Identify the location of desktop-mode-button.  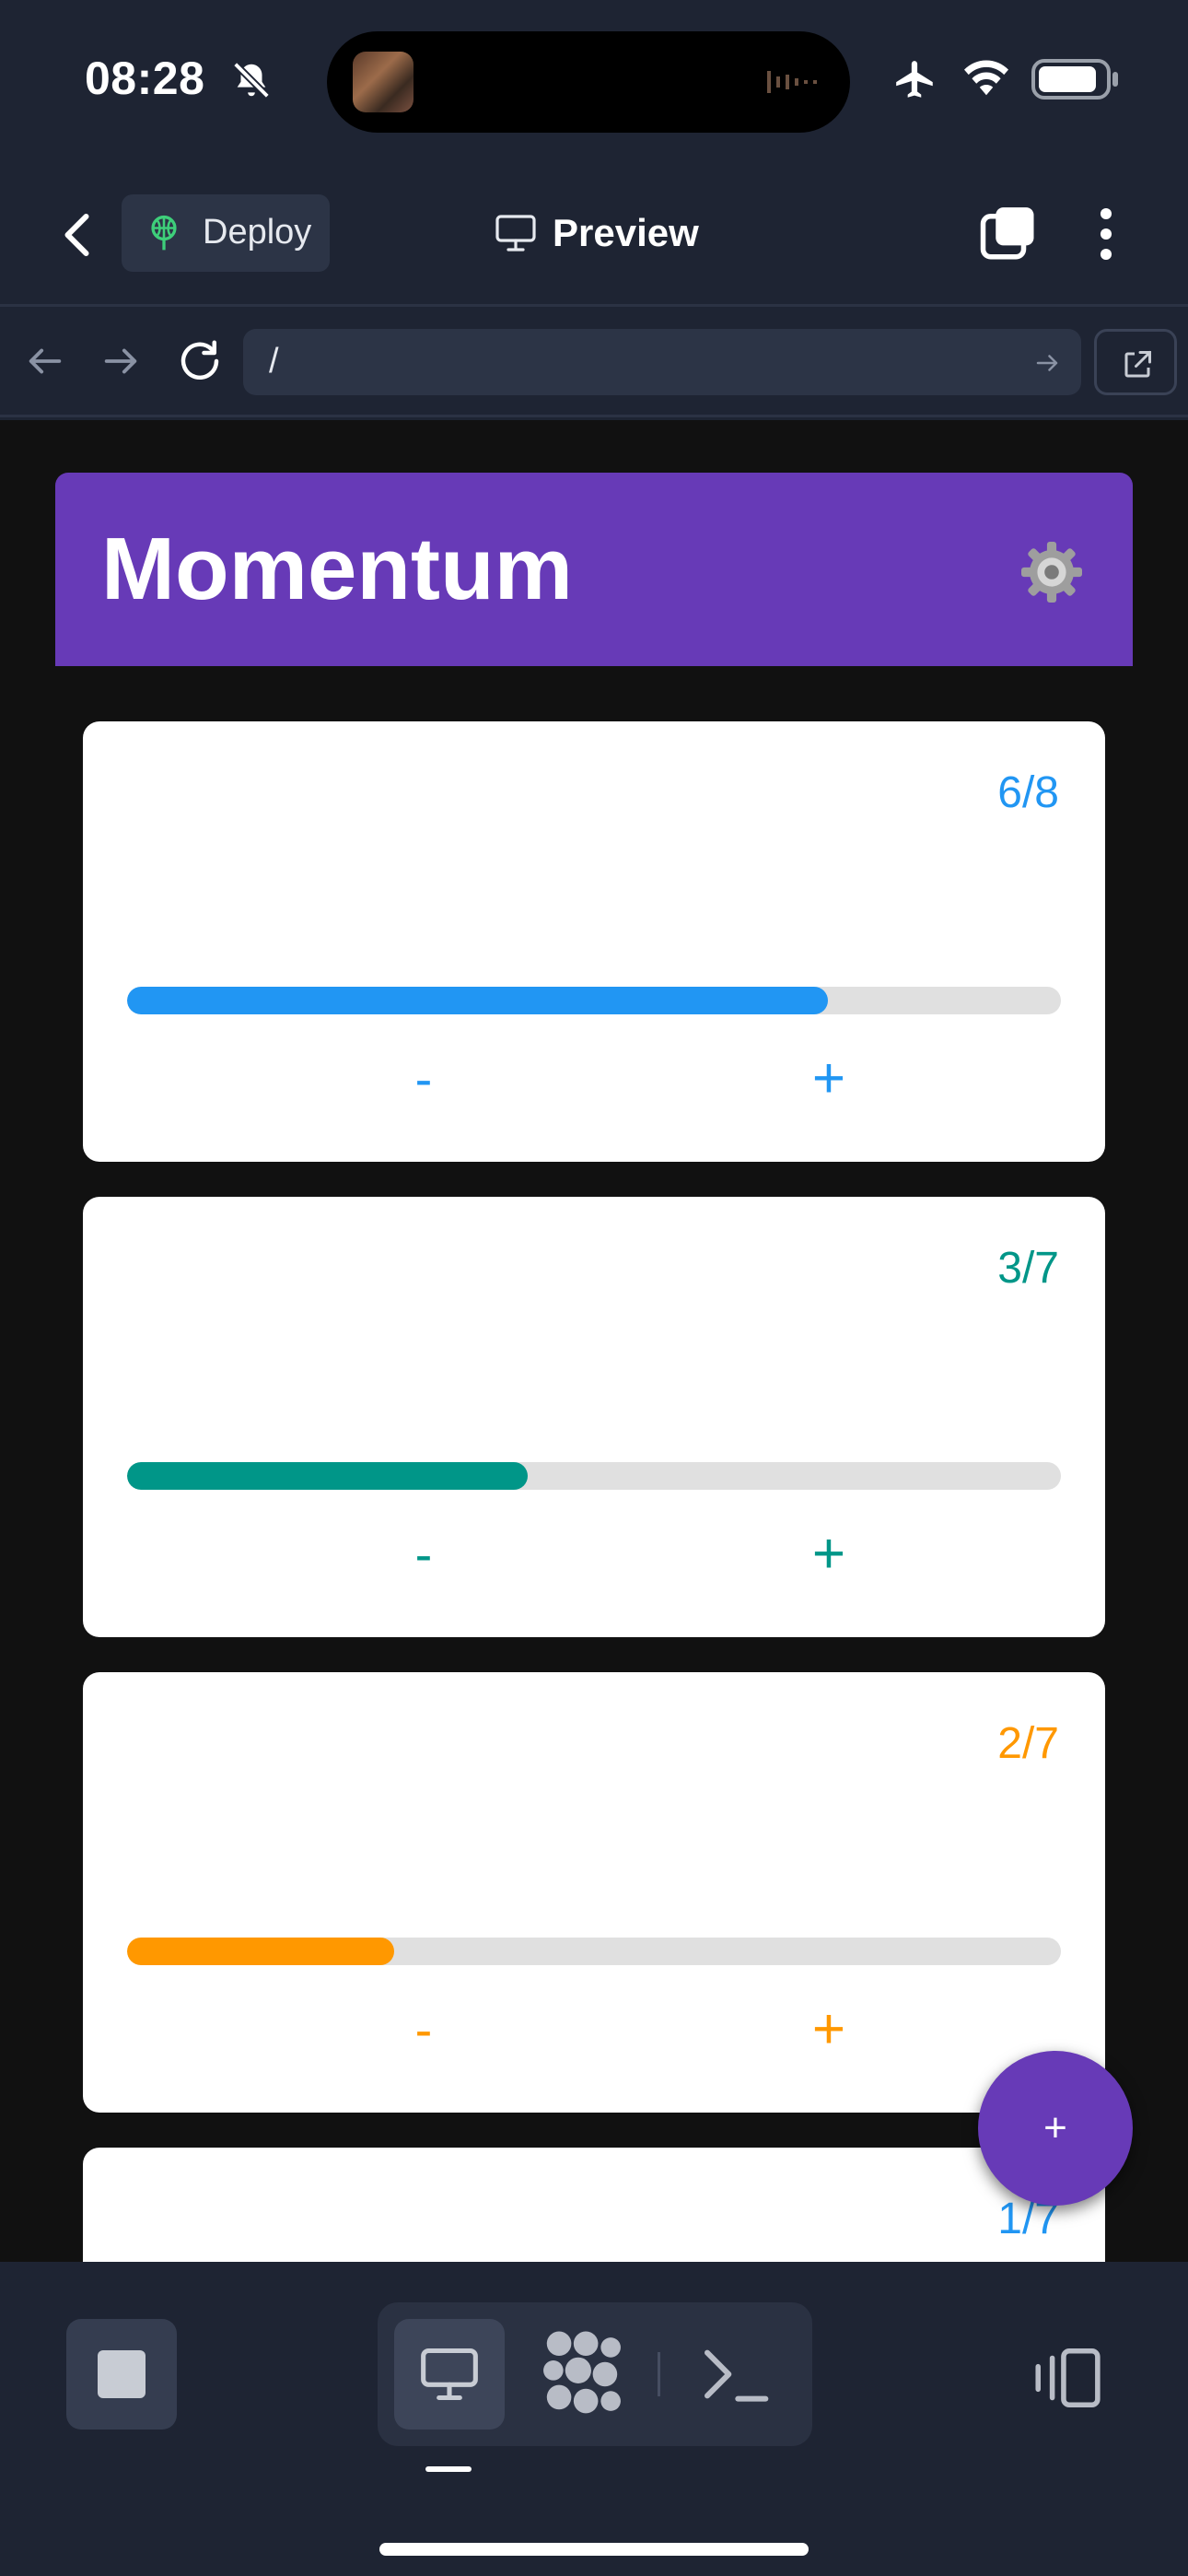
(449, 2374).